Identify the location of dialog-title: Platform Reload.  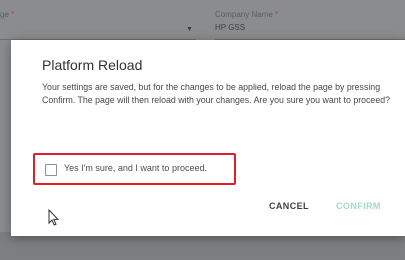
(92, 65).